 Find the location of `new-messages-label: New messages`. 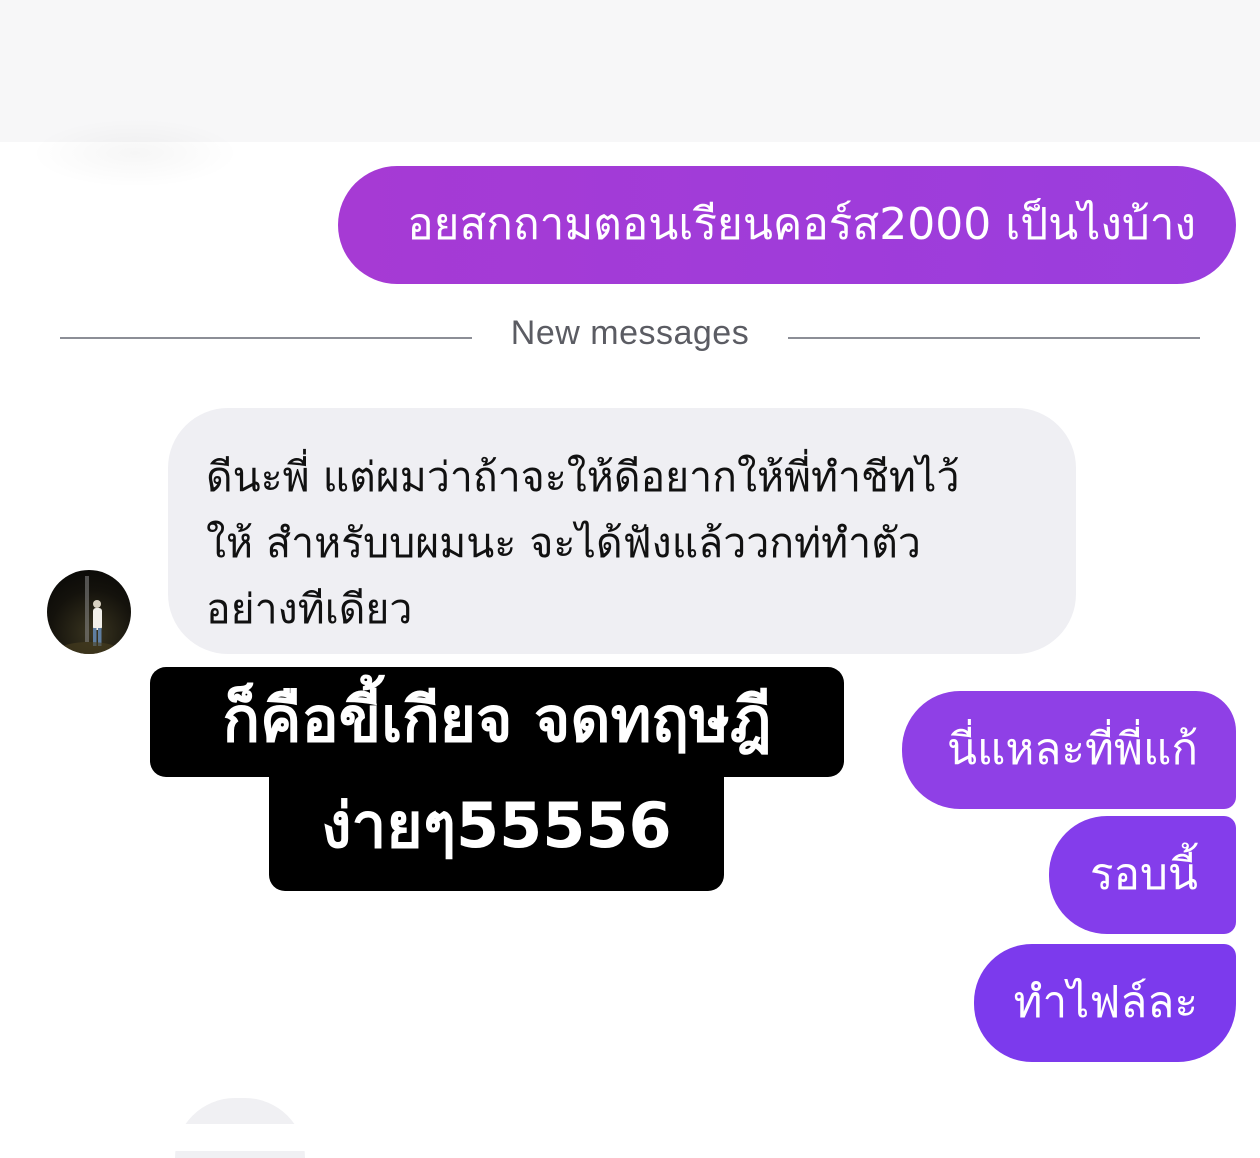

new-messages-label: New messages is located at coordinates (630, 333).